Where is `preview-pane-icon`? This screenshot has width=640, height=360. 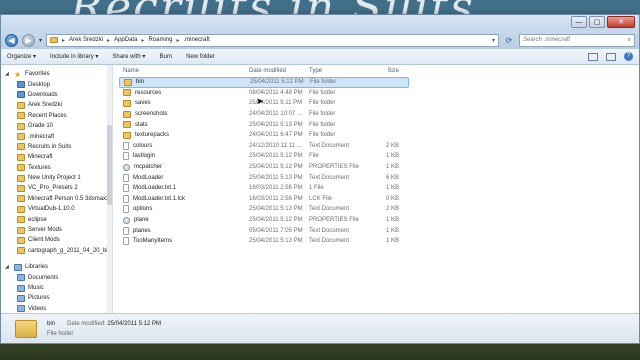
preview-pane-icon is located at coordinates (611, 56).